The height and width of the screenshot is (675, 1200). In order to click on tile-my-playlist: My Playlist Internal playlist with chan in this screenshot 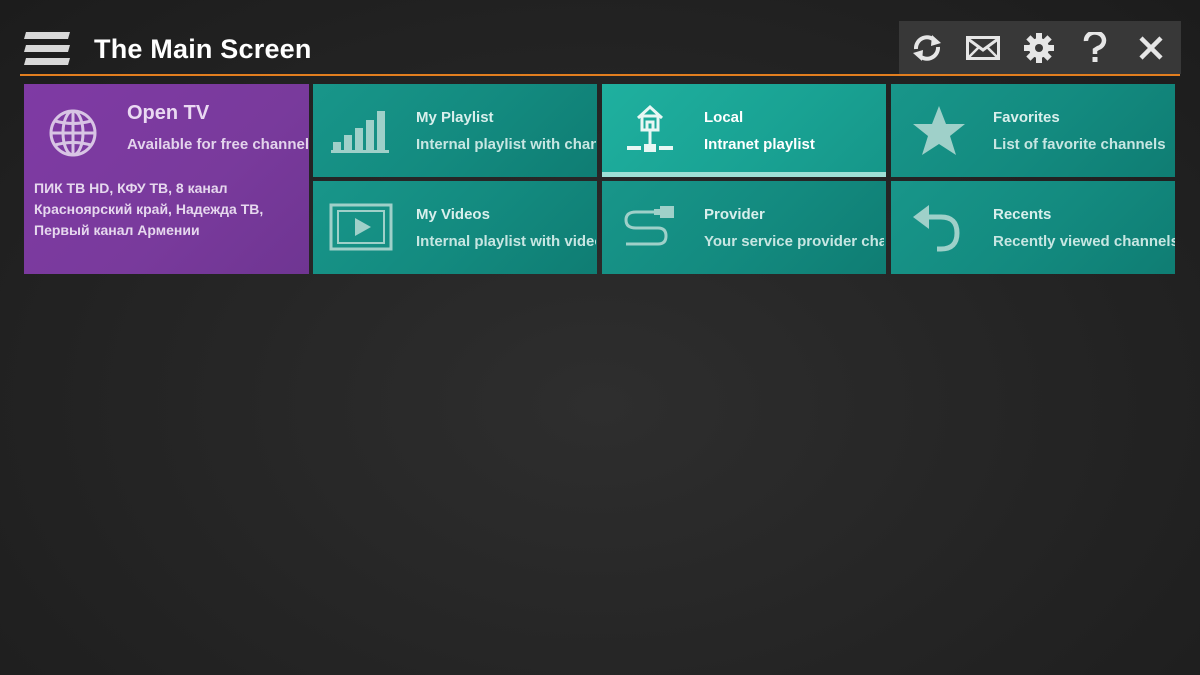, I will do `click(455, 130)`.